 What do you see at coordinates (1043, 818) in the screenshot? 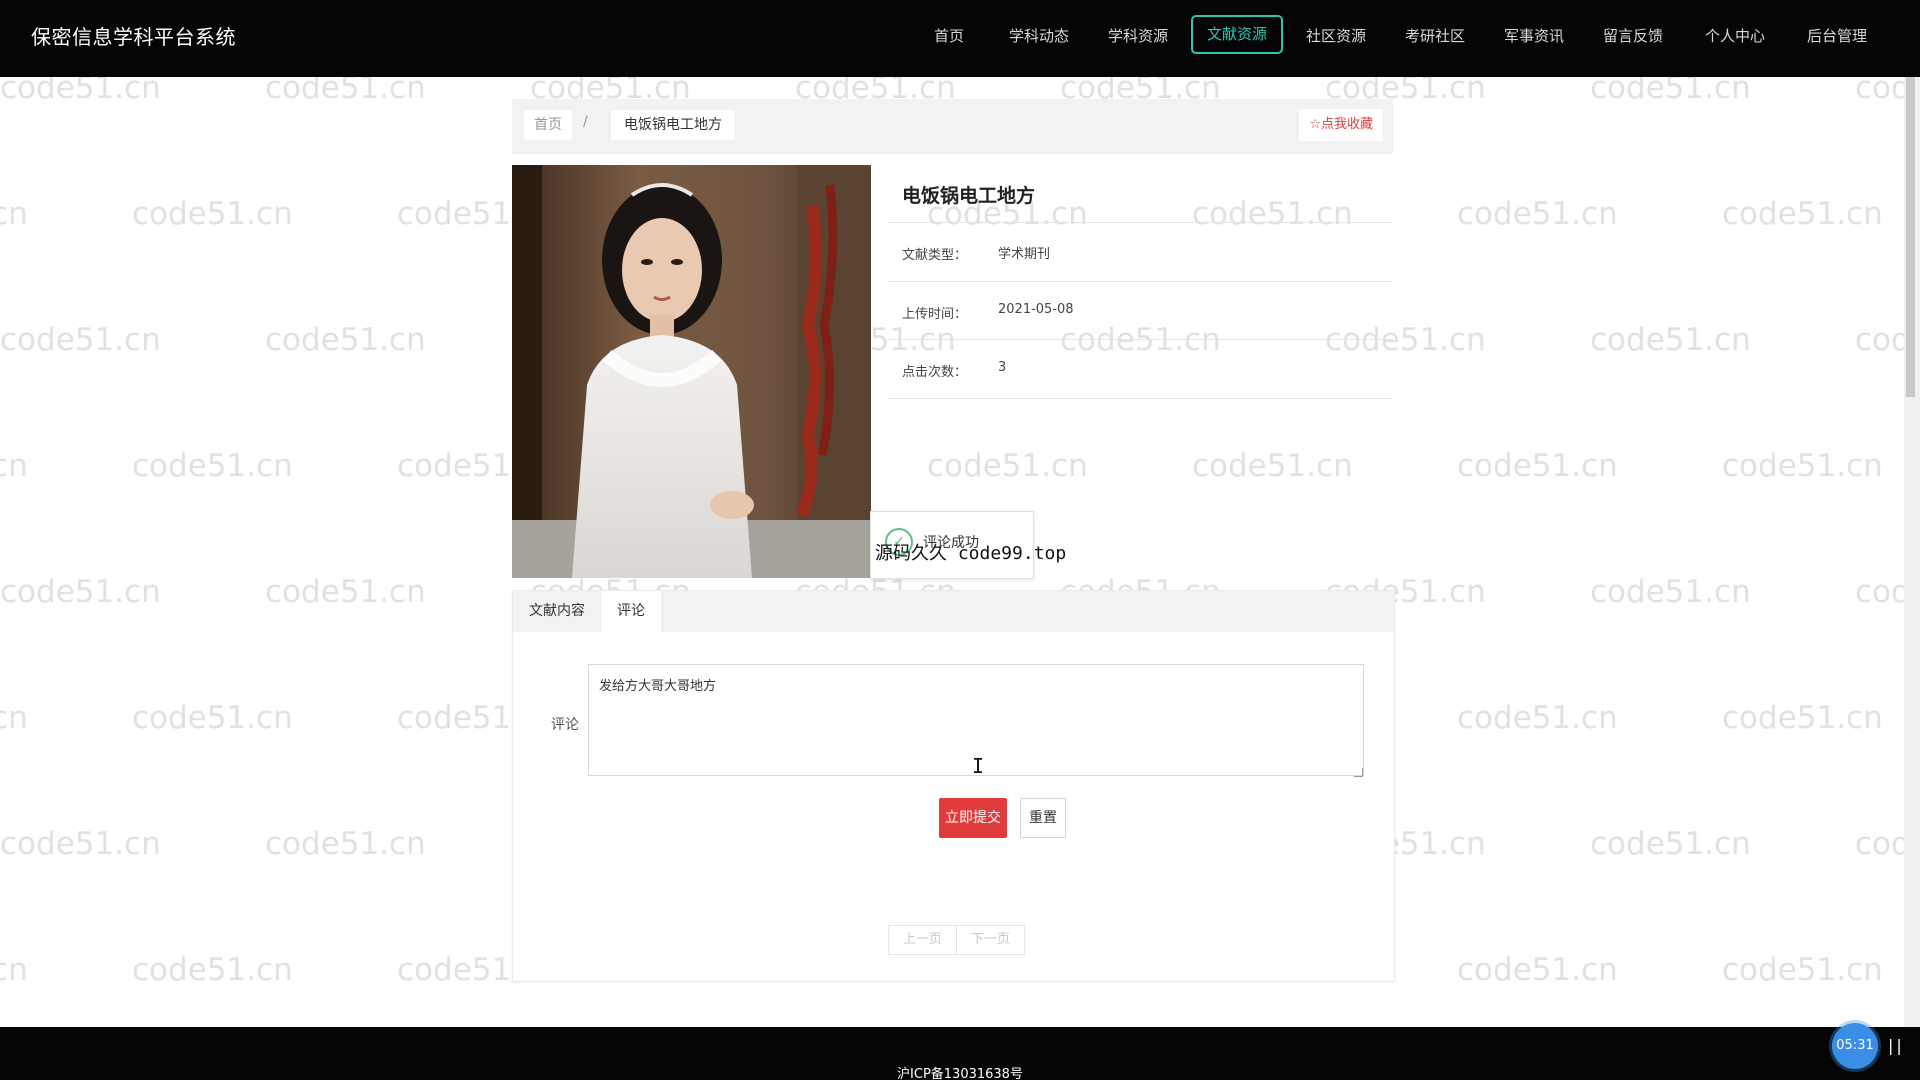
I see `reset-button: 重置` at bounding box center [1043, 818].